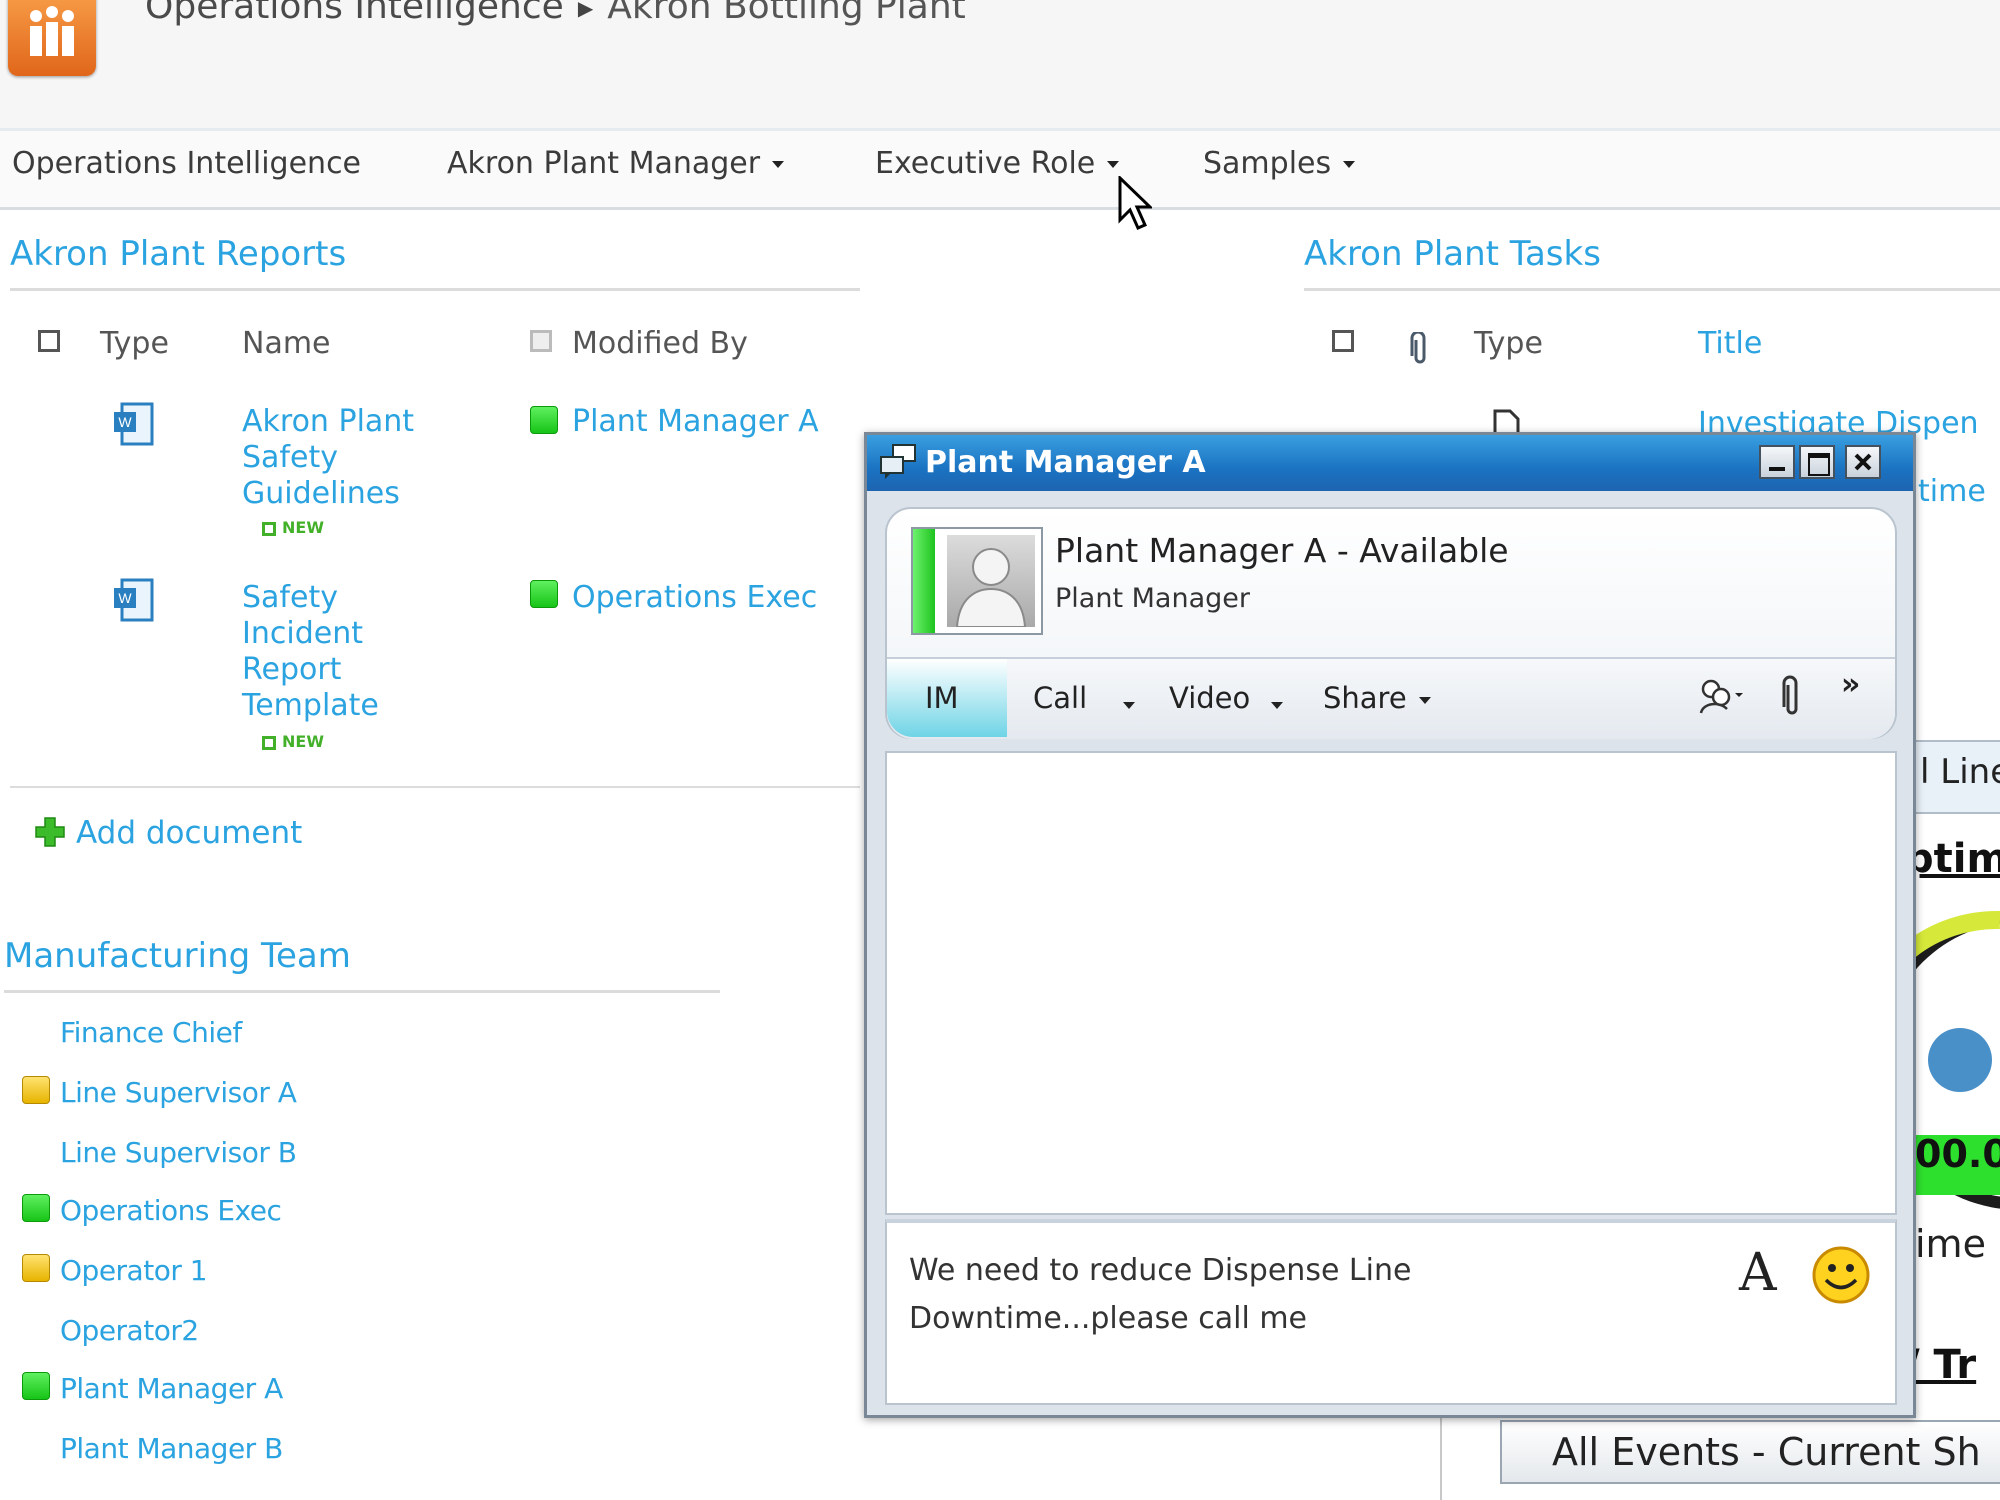  I want to click on tasks-select-all-checkbox, so click(1343, 341).